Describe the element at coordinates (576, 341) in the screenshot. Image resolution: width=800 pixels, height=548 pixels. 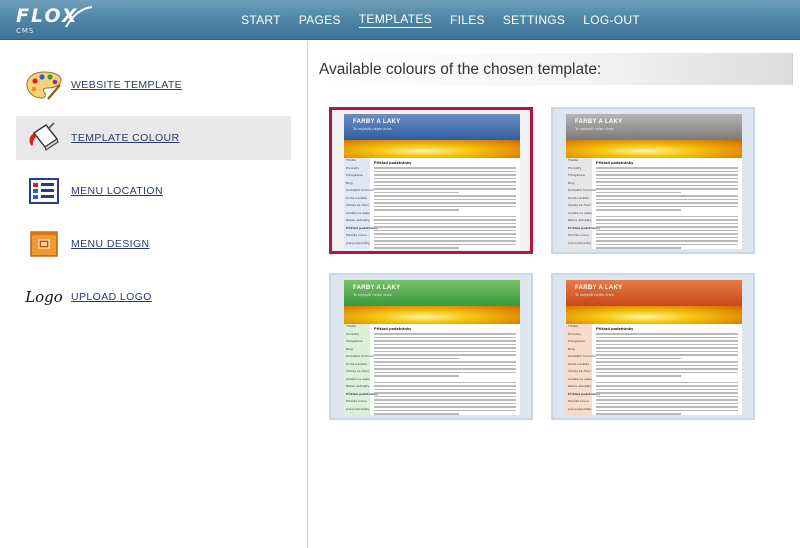
I see `preview-menu-item: Fotogalerie` at that location.